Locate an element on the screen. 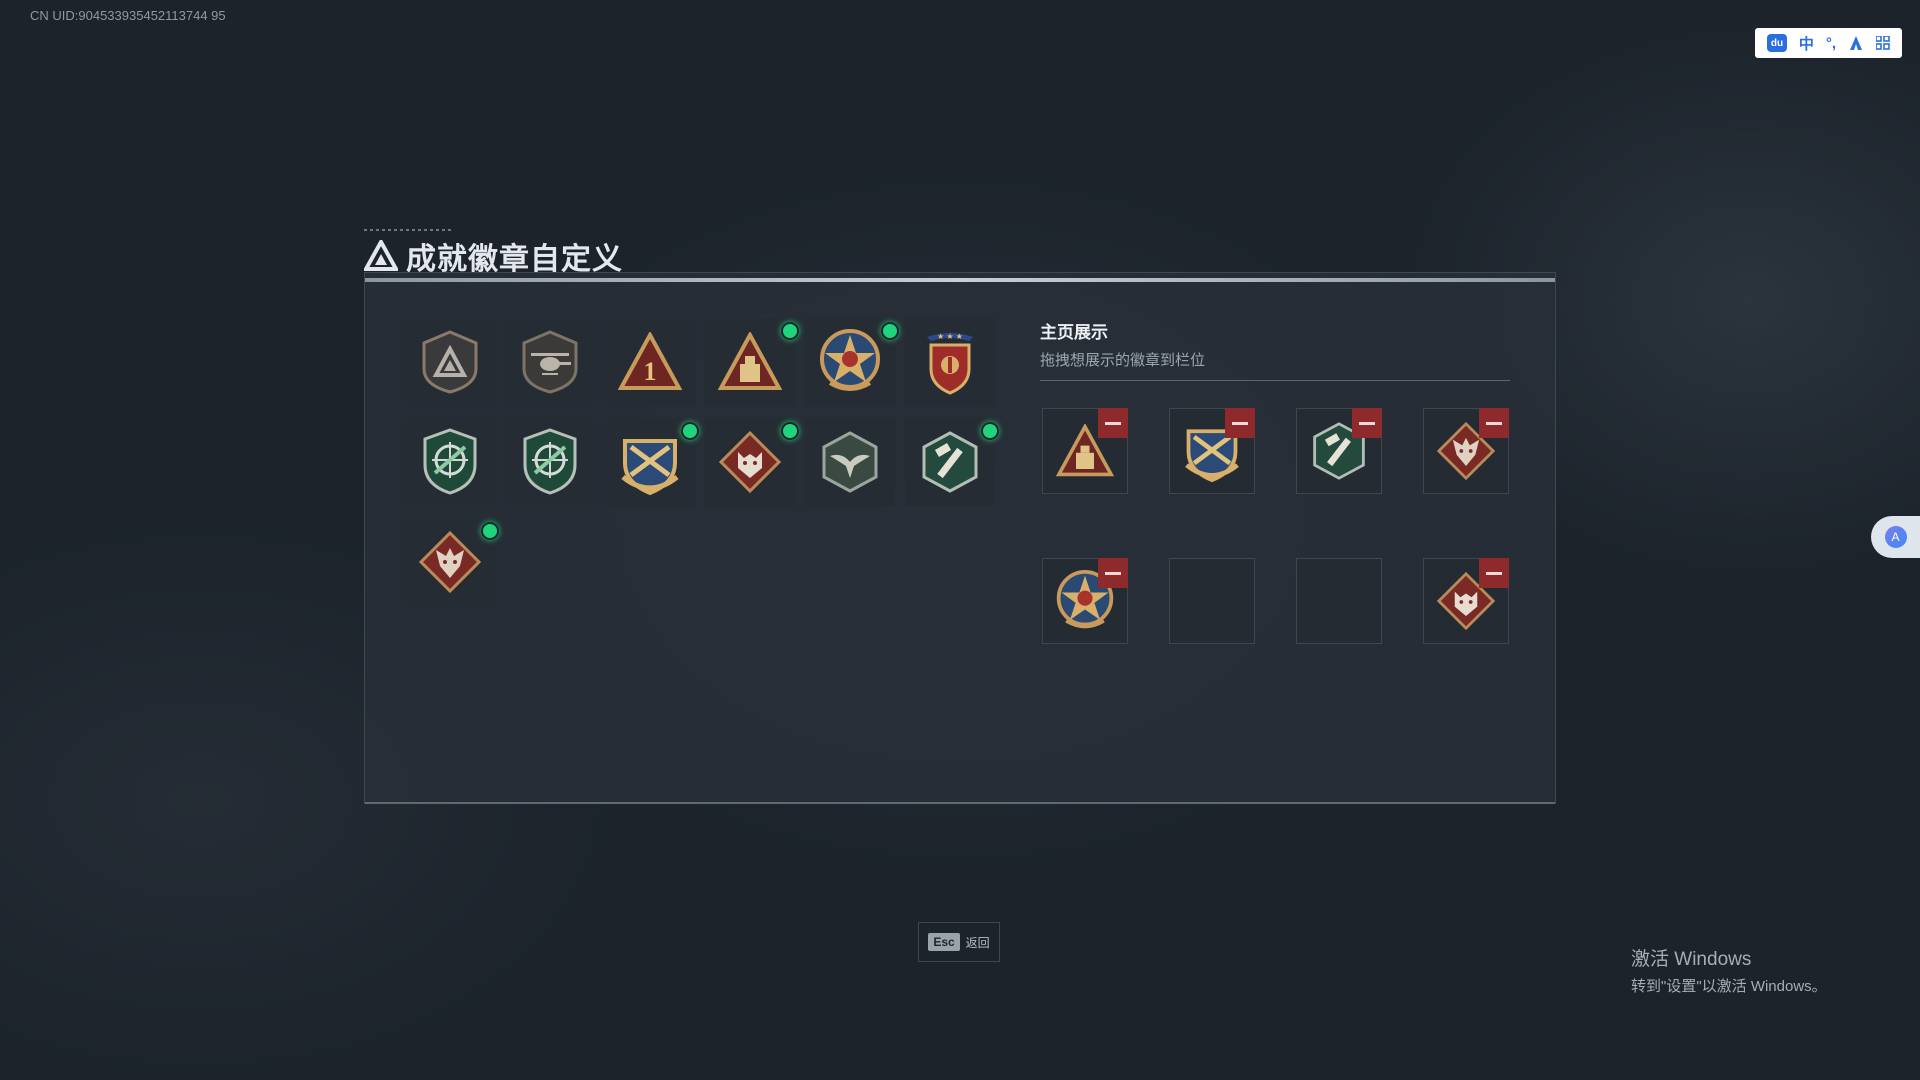  badge-item: ★ ★ ★ is located at coordinates (950, 362).